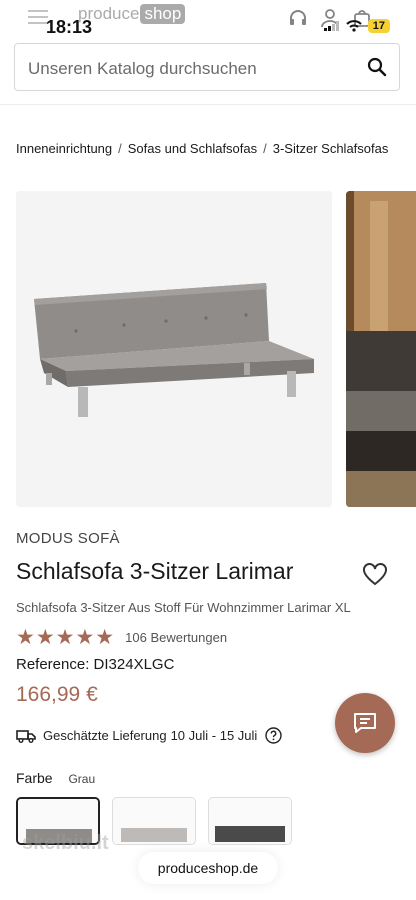 Image resolution: width=416 pixels, height=900 pixels. I want to click on status-time: 18:13, so click(69, 27).